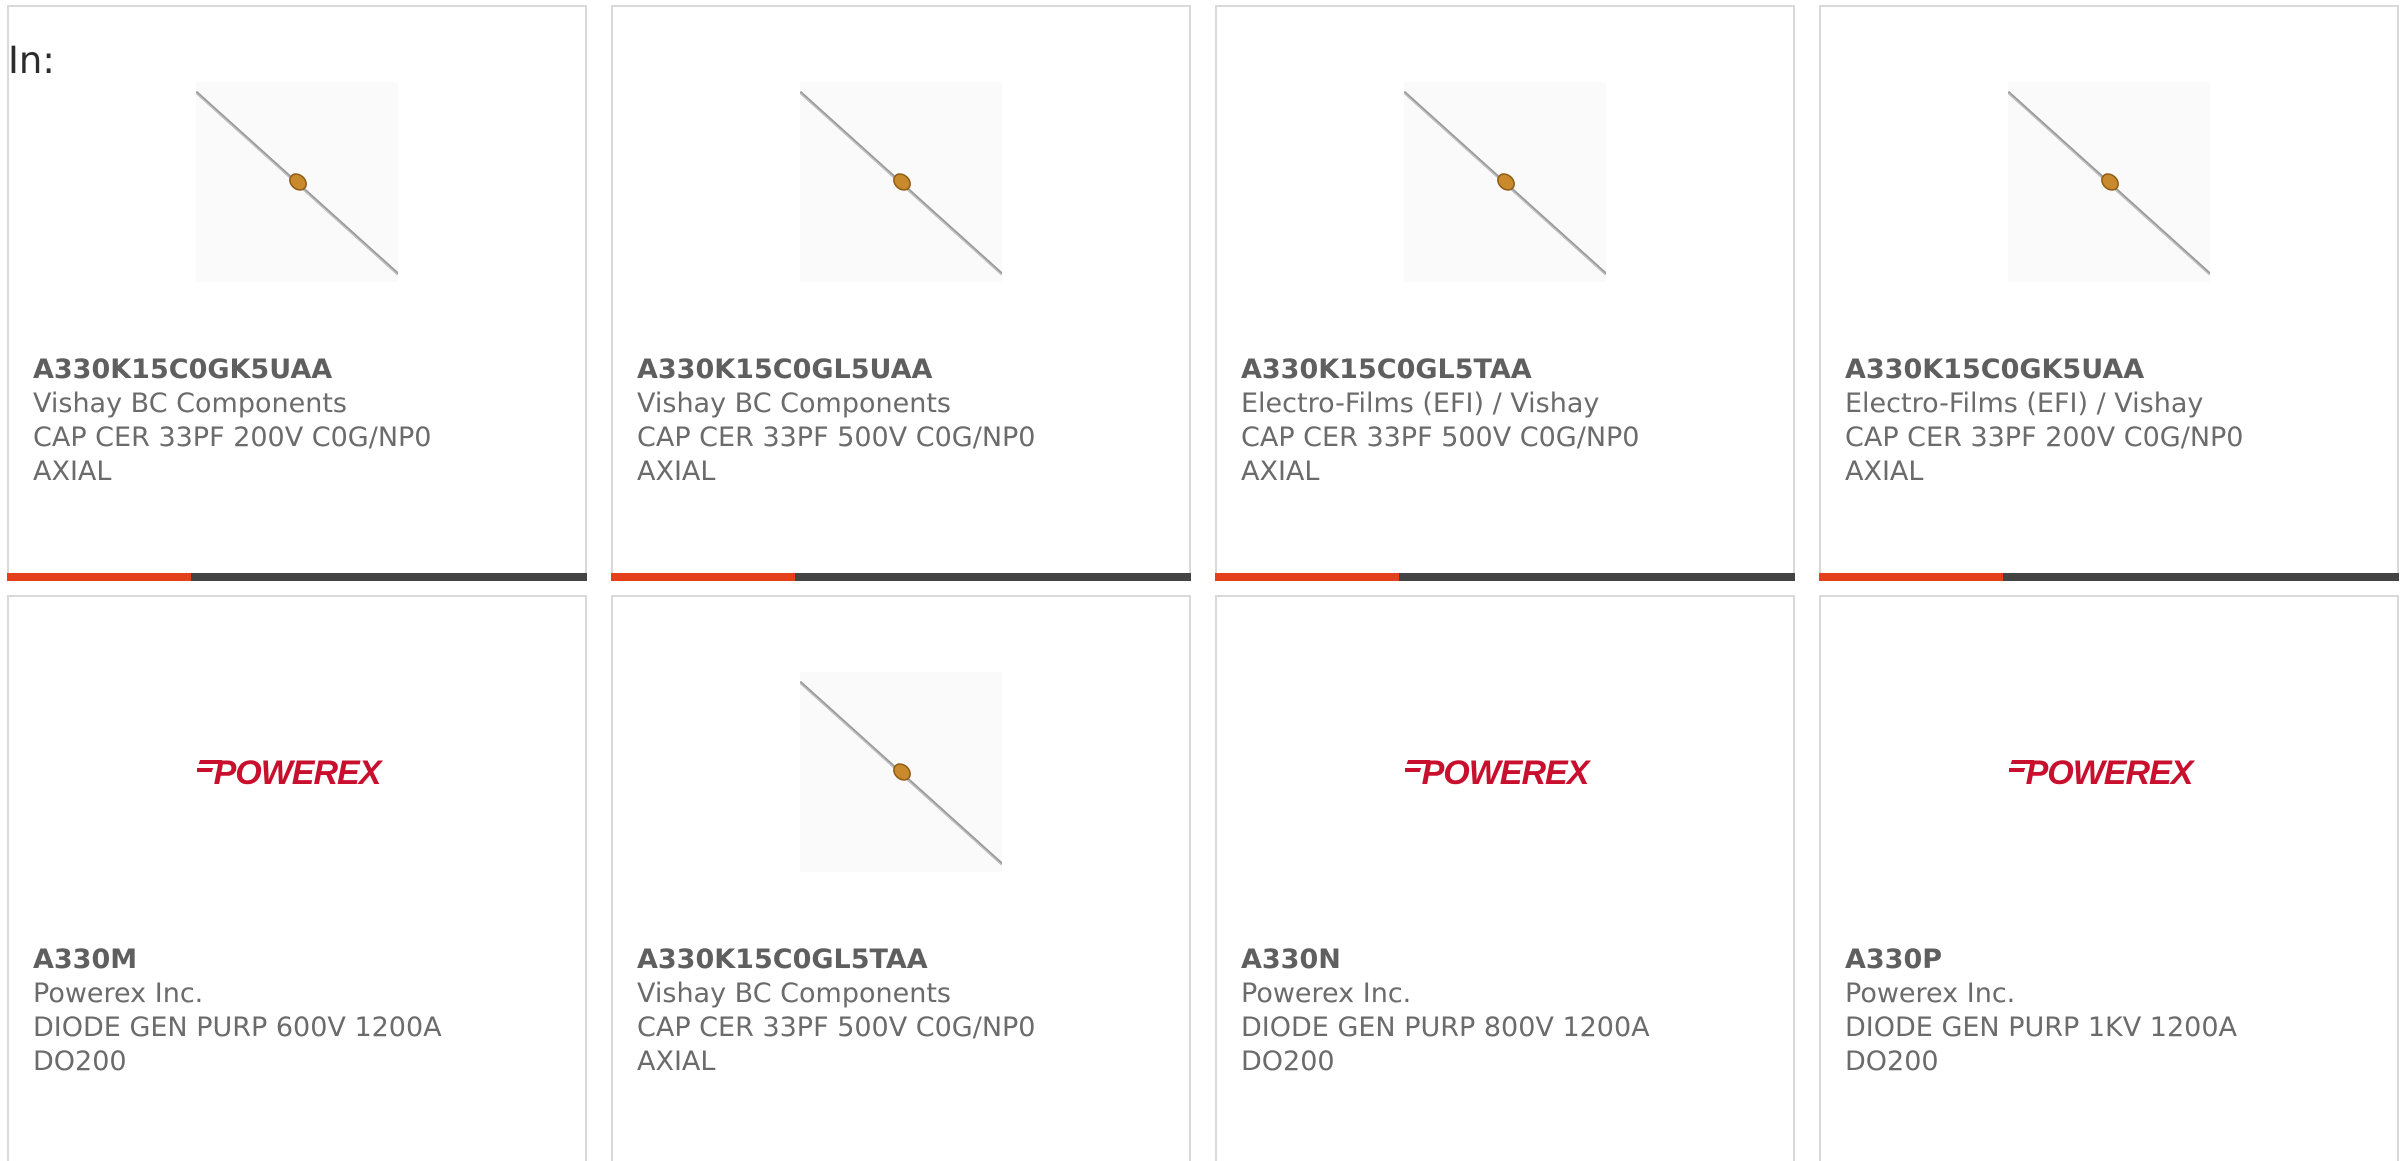  I want to click on part-number: A330M, so click(85, 959).